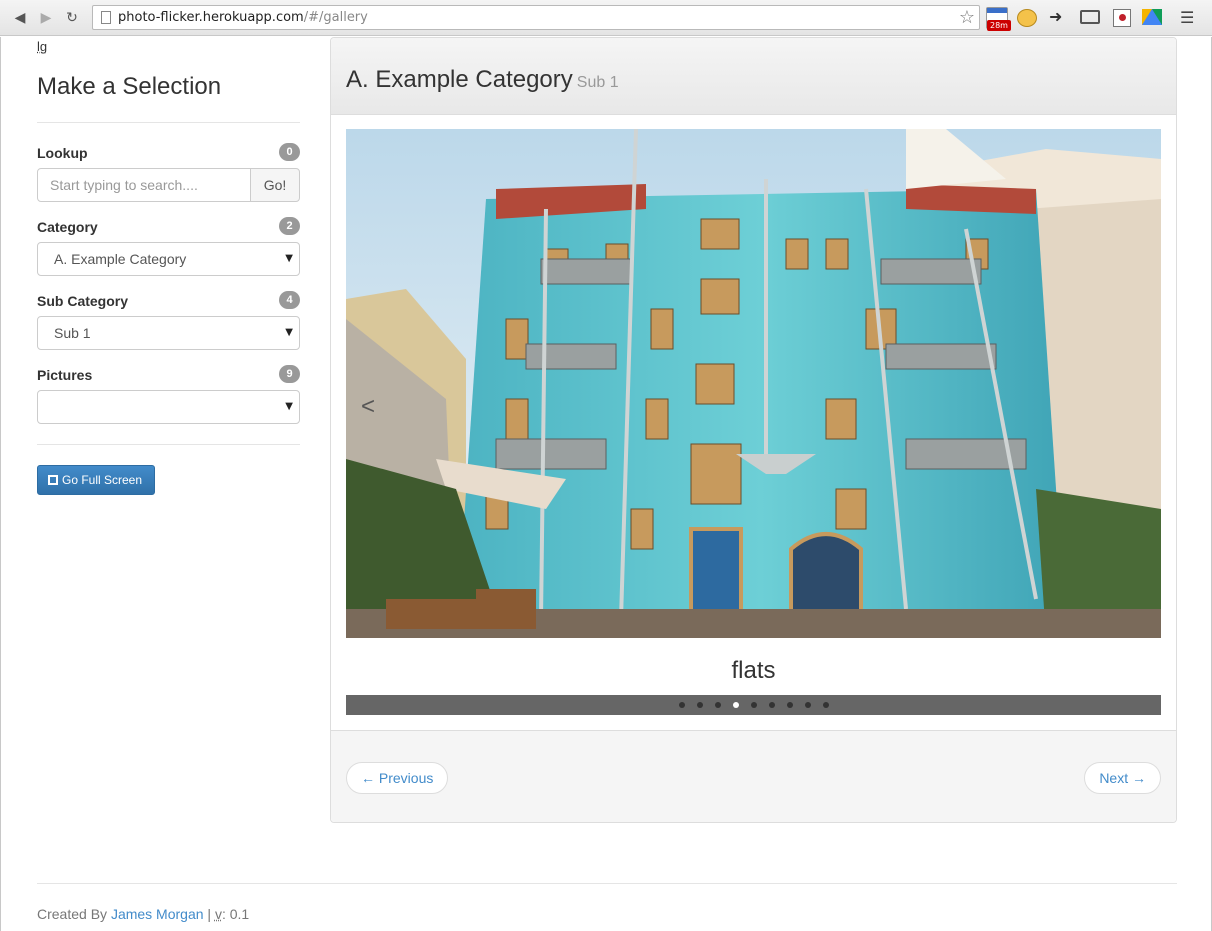 Image resolution: width=1212 pixels, height=931 pixels. I want to click on address-bar: photo-flicker.herokuapp.com/#/gallery ☆, so click(536, 17).